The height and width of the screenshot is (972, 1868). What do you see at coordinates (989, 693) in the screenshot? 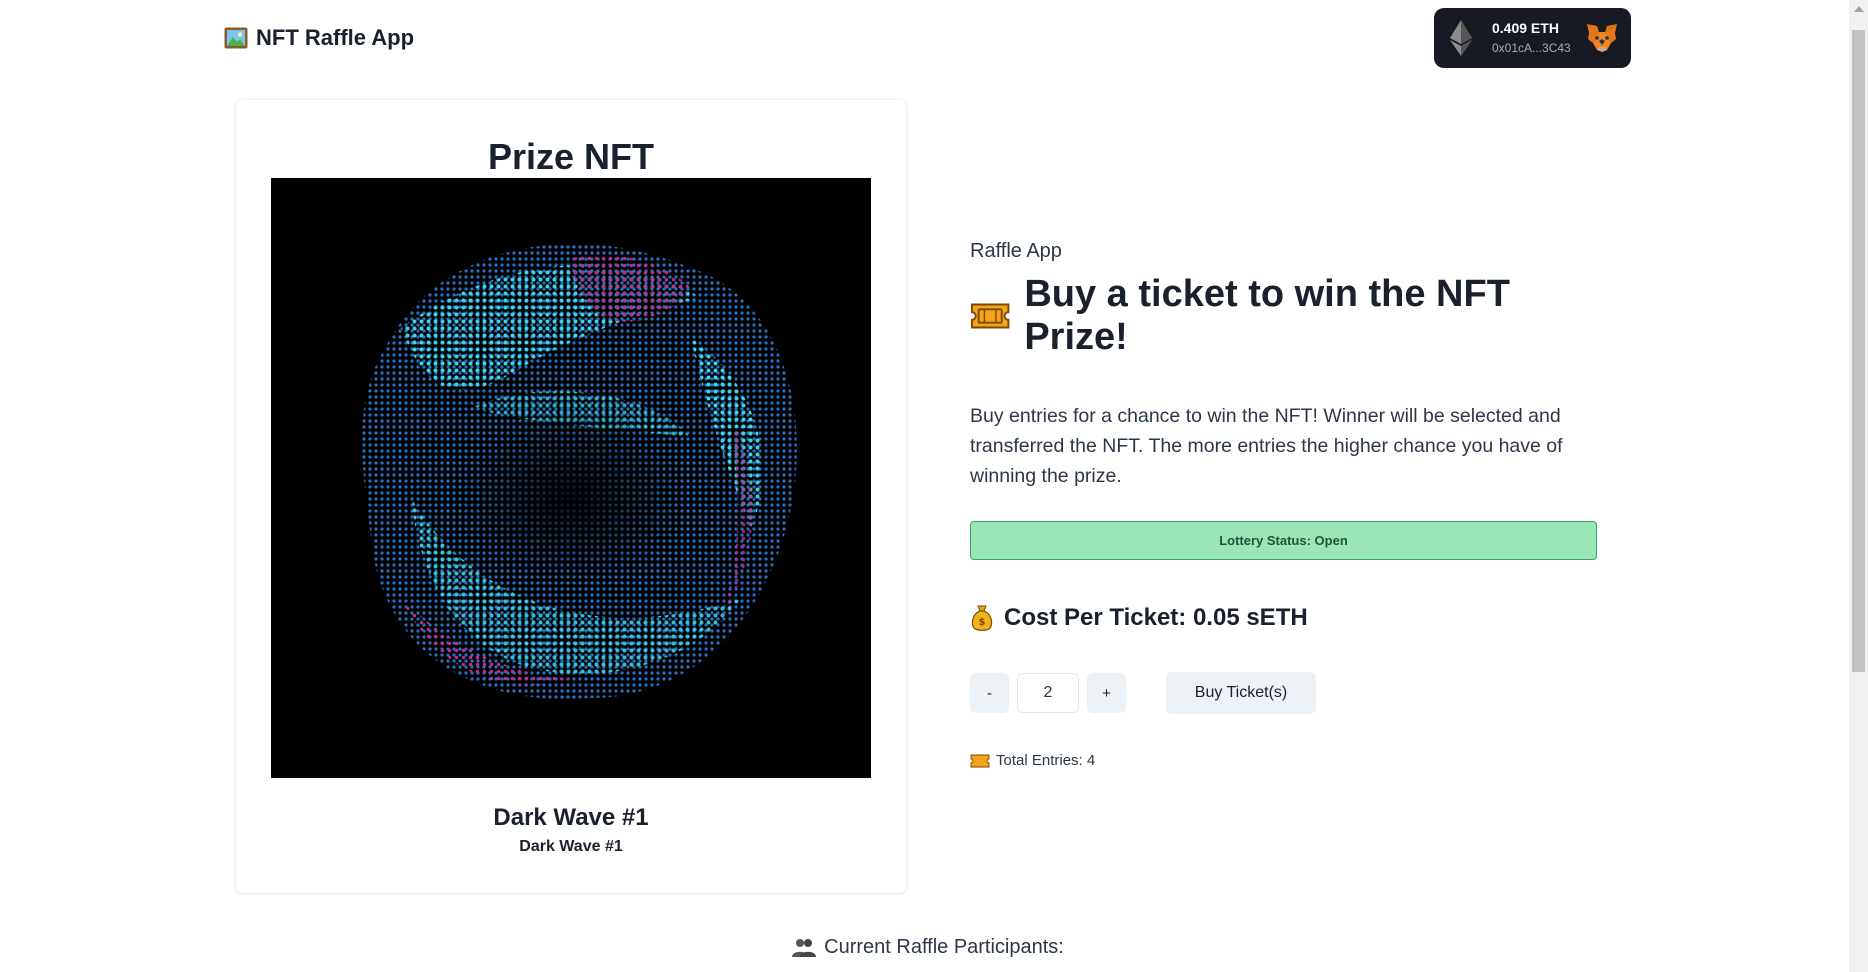
I see `decrement-button: -` at bounding box center [989, 693].